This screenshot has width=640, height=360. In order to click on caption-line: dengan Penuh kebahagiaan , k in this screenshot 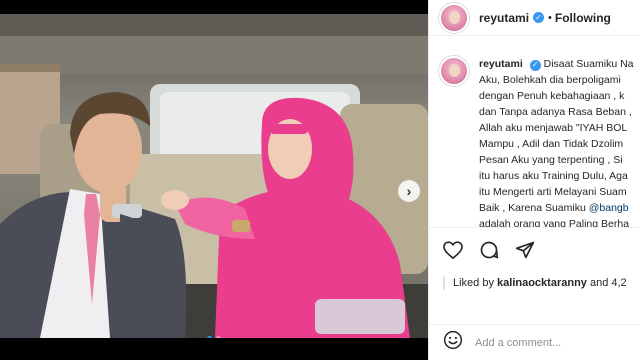, I will do `click(552, 96)`.